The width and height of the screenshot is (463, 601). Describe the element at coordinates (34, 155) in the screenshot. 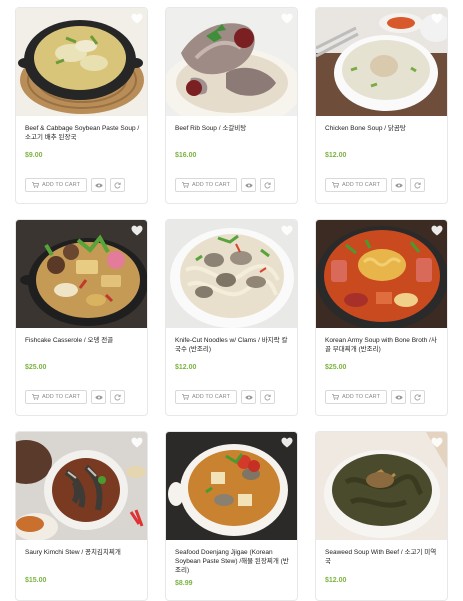

I see `product-price: $9.00` at that location.